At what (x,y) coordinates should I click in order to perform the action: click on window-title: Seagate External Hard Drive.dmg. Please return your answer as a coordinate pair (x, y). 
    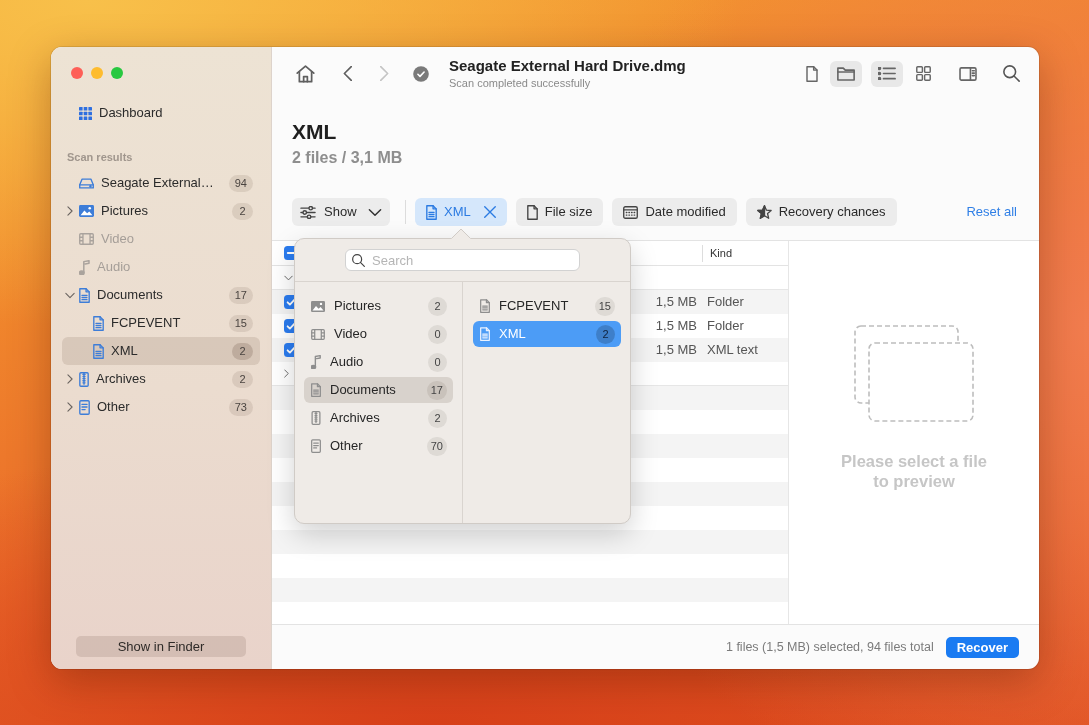
    Looking at the image, I should click on (567, 66).